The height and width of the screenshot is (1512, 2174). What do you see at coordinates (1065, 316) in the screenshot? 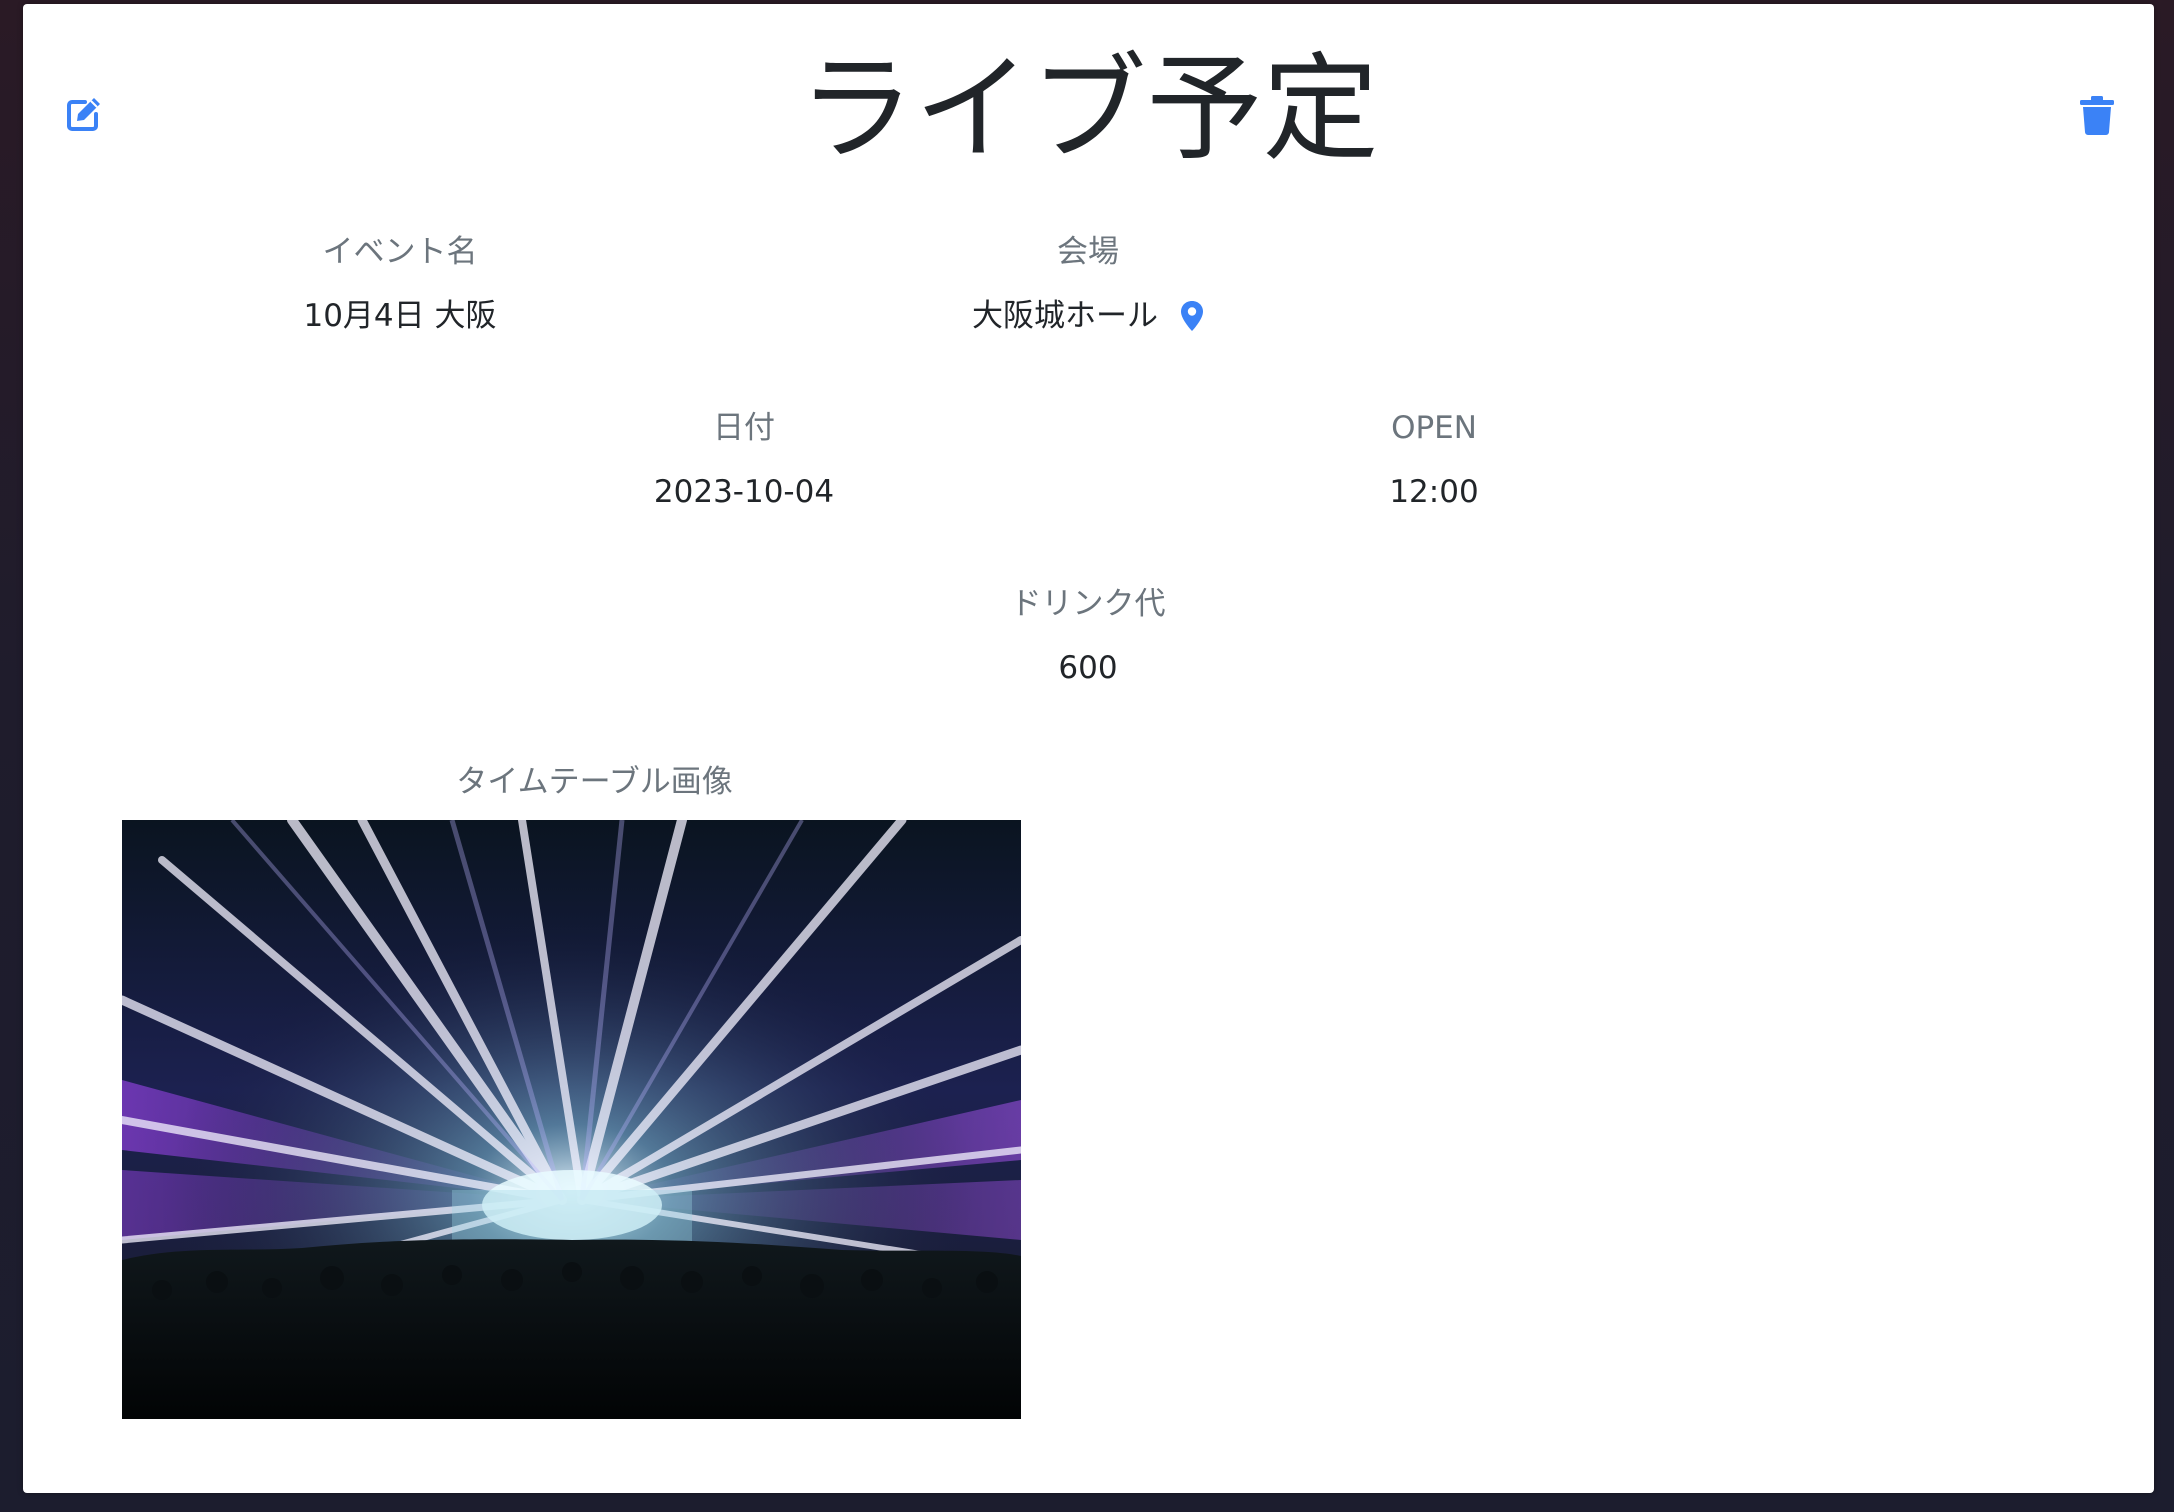
I see `venue-value: 大阪城ホール` at bounding box center [1065, 316].